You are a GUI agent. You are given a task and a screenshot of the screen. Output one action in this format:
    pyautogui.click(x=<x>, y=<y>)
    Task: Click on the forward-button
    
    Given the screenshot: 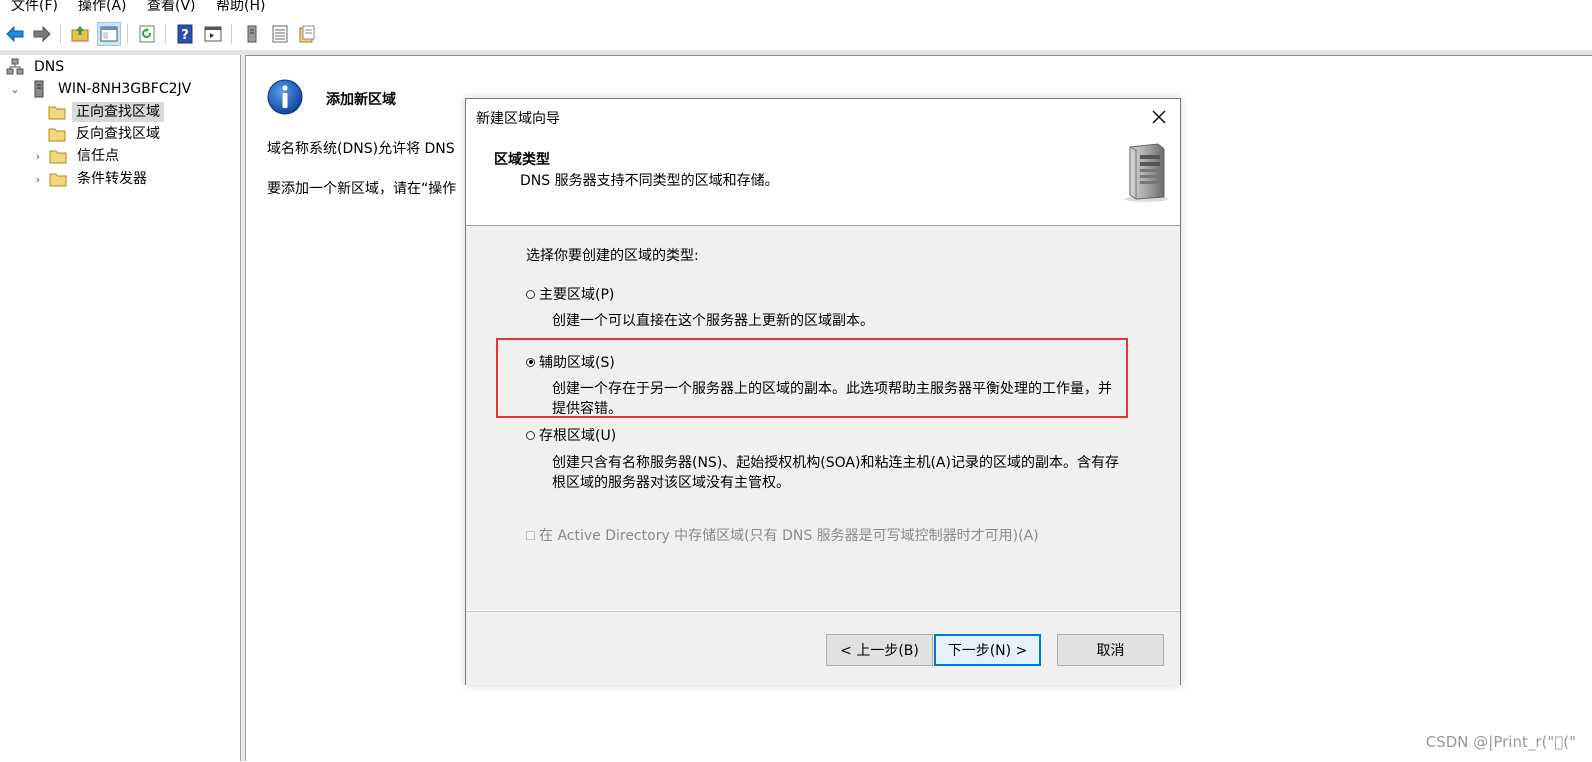 What is the action you would take?
    pyautogui.click(x=42, y=34)
    